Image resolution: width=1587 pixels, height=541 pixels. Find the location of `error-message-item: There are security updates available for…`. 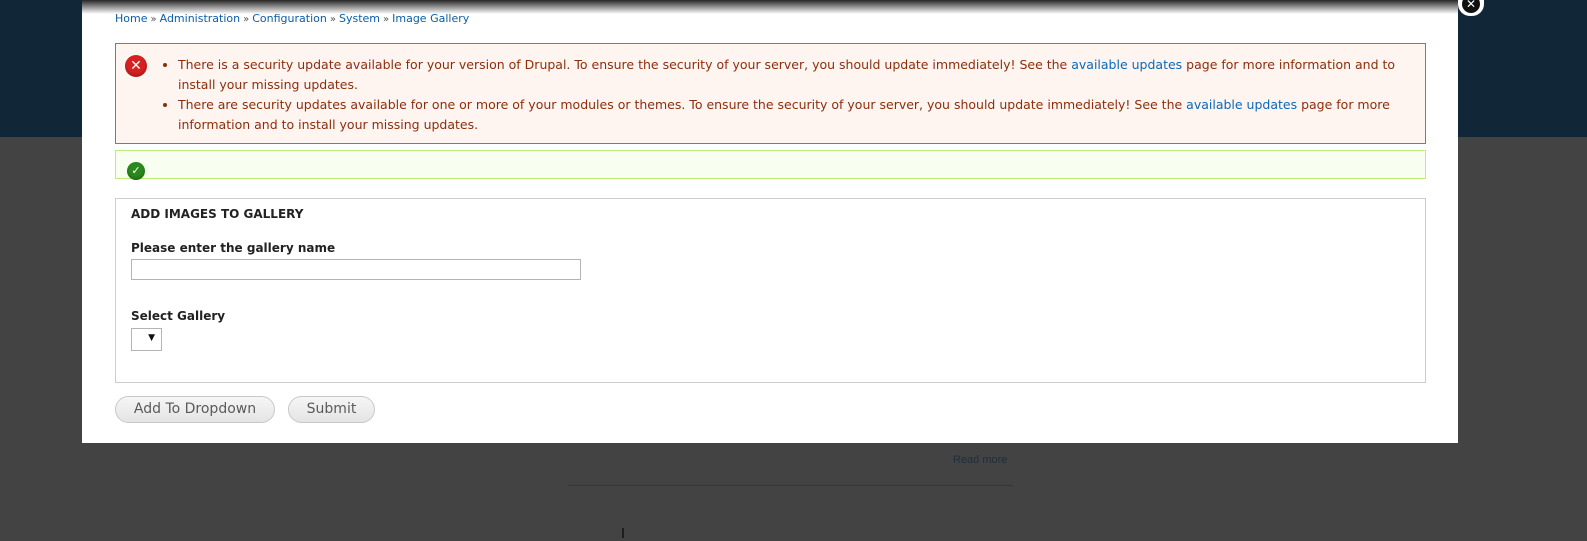

error-message-item: There are security updates available for… is located at coordinates (793, 115).